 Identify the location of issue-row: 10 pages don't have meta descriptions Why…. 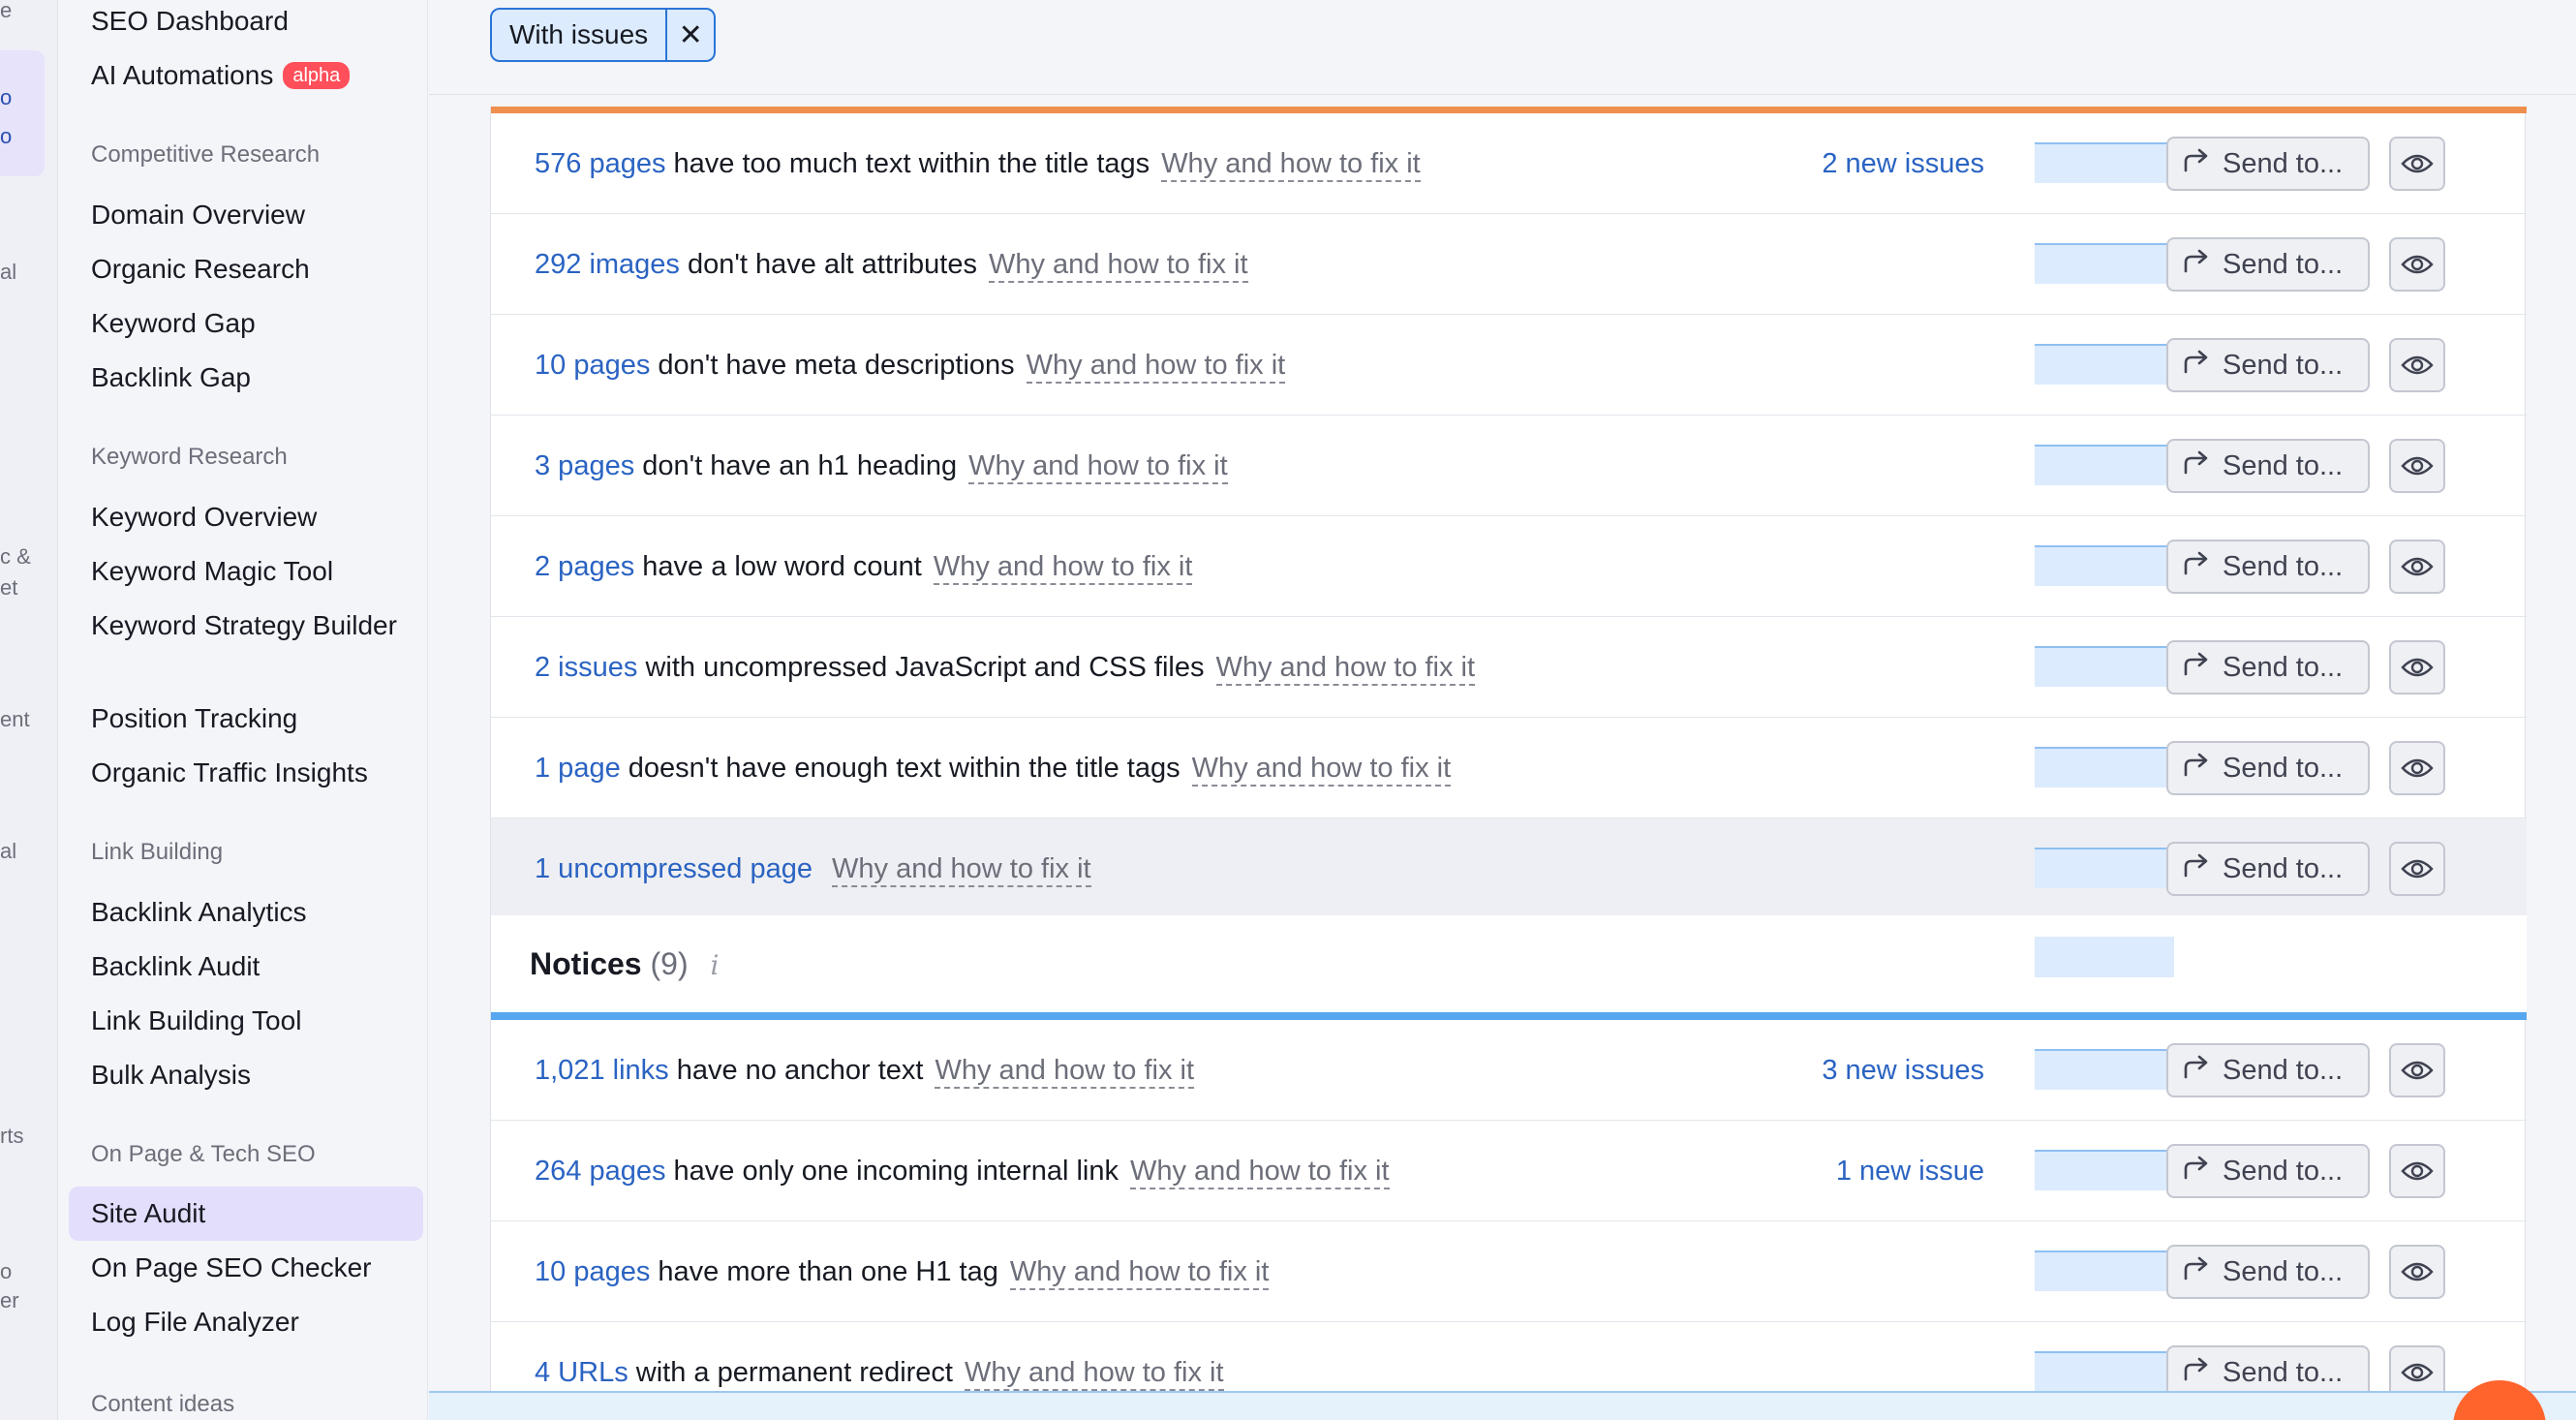
(1509, 365).